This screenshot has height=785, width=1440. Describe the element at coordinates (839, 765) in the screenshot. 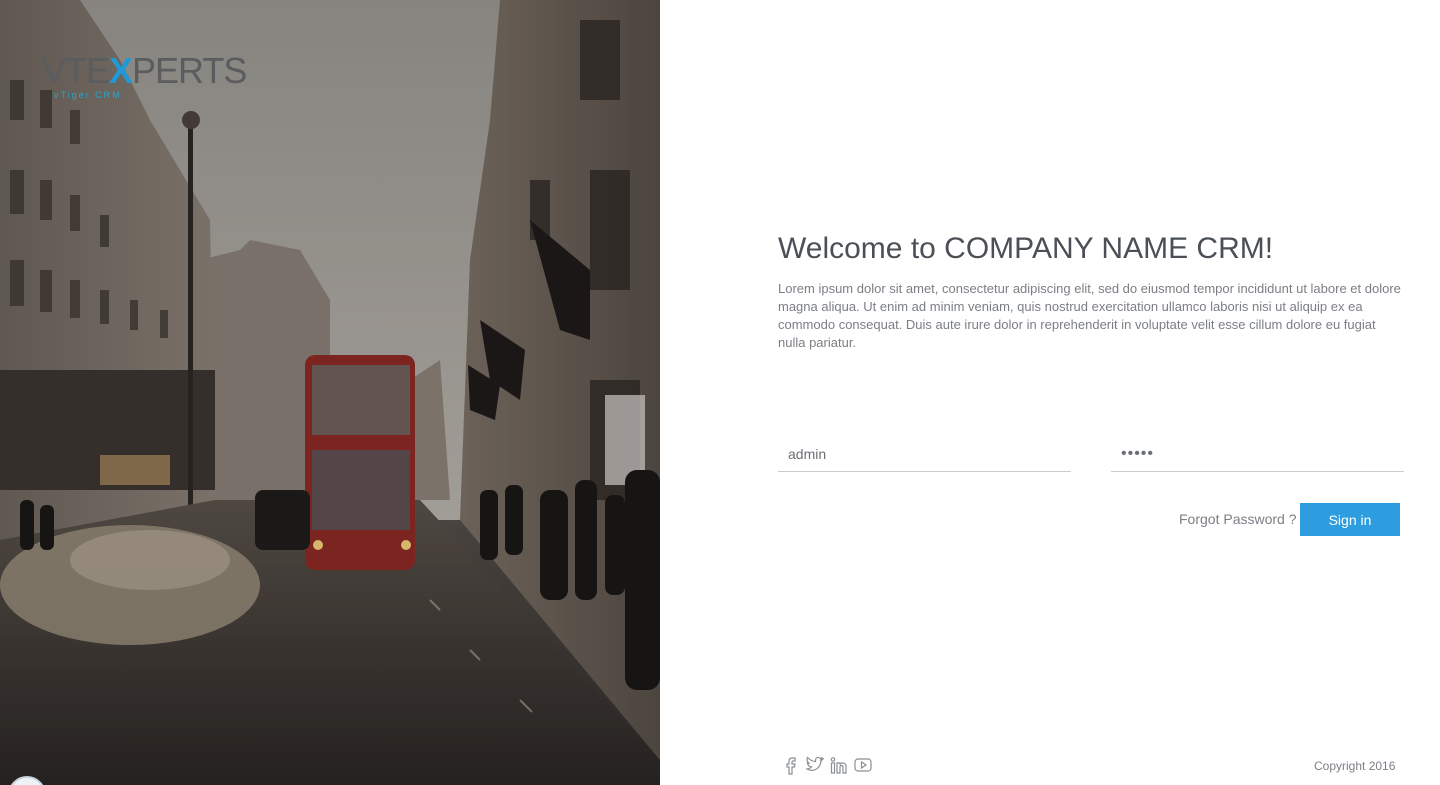

I see `linkedin-icon` at that location.